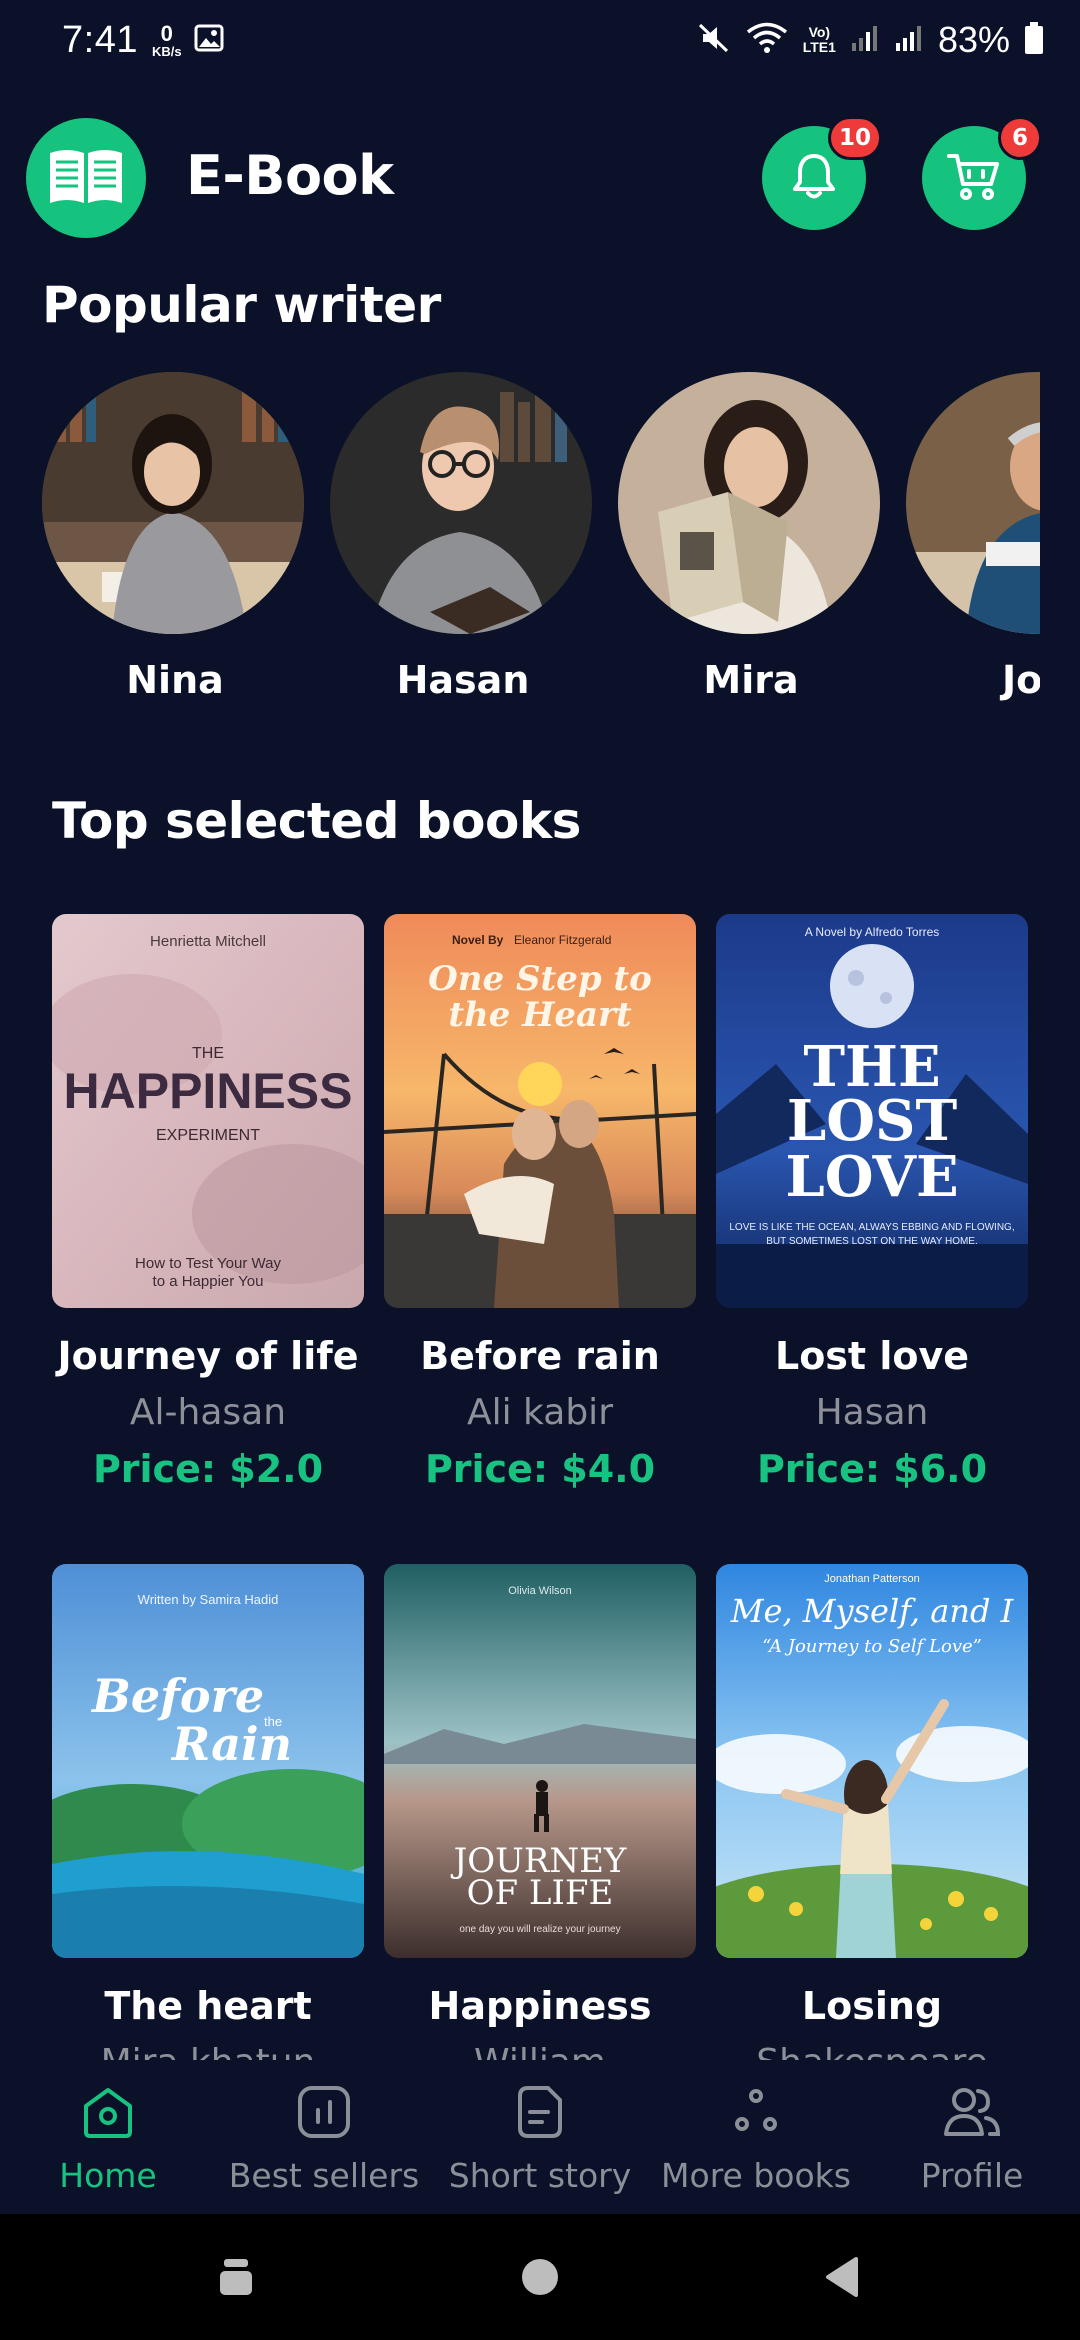 This screenshot has height=2340, width=1080. Describe the element at coordinates (767, 40) in the screenshot. I see `wifi-icon` at that location.